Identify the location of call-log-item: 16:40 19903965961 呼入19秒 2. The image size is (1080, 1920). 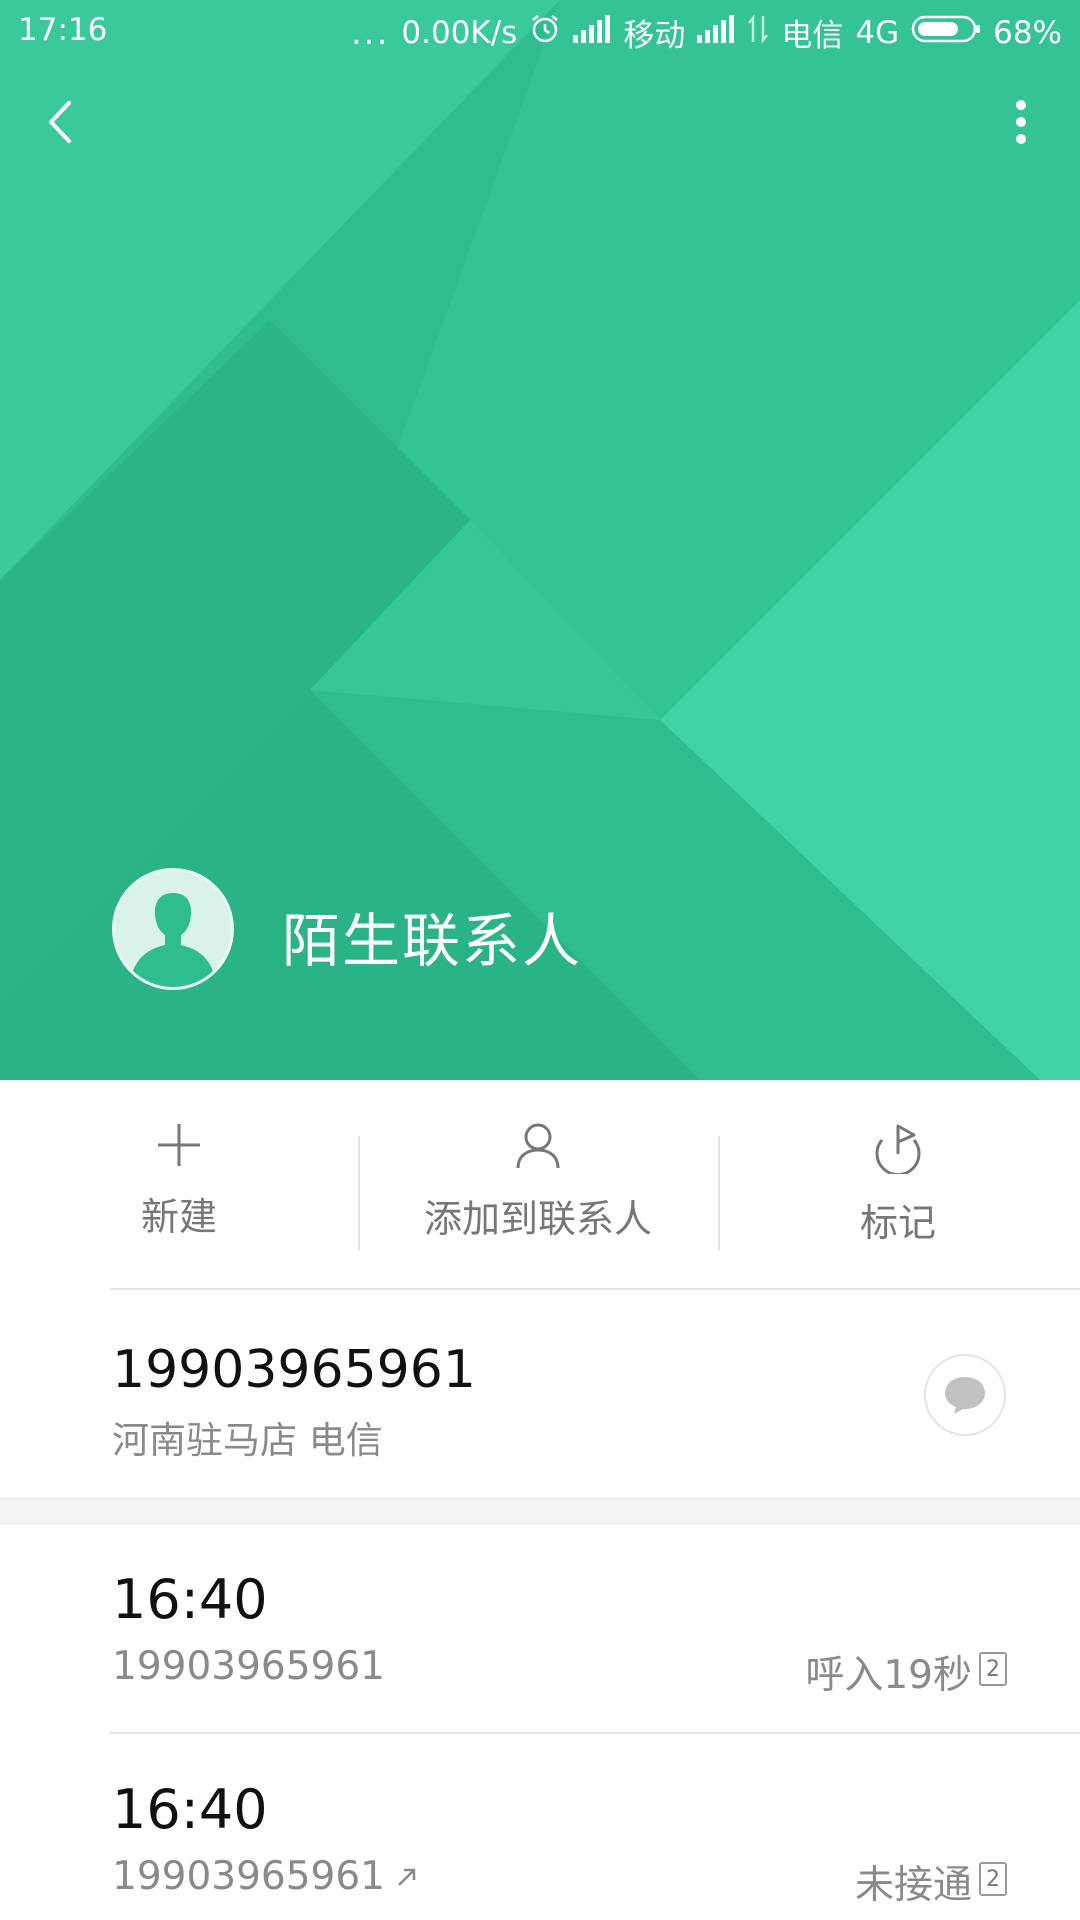
(540, 1628).